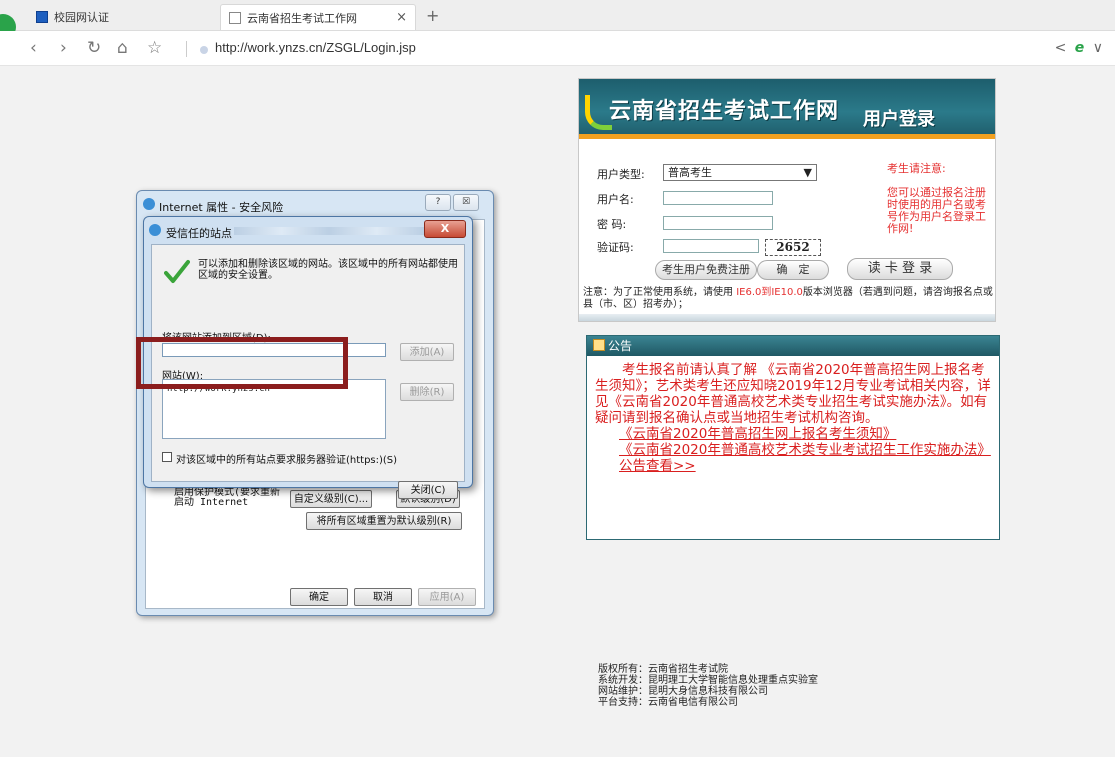  What do you see at coordinates (620, 346) in the screenshot?
I see `announcement-title: 公告` at bounding box center [620, 346].